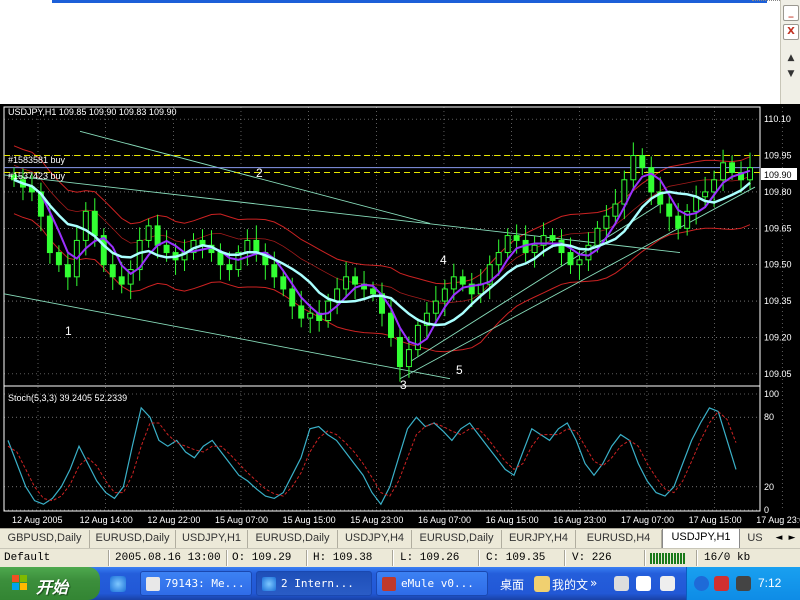 This screenshot has height=600, width=800. Describe the element at coordinates (443, 260) in the screenshot. I see `wave-label-4: 4` at that location.